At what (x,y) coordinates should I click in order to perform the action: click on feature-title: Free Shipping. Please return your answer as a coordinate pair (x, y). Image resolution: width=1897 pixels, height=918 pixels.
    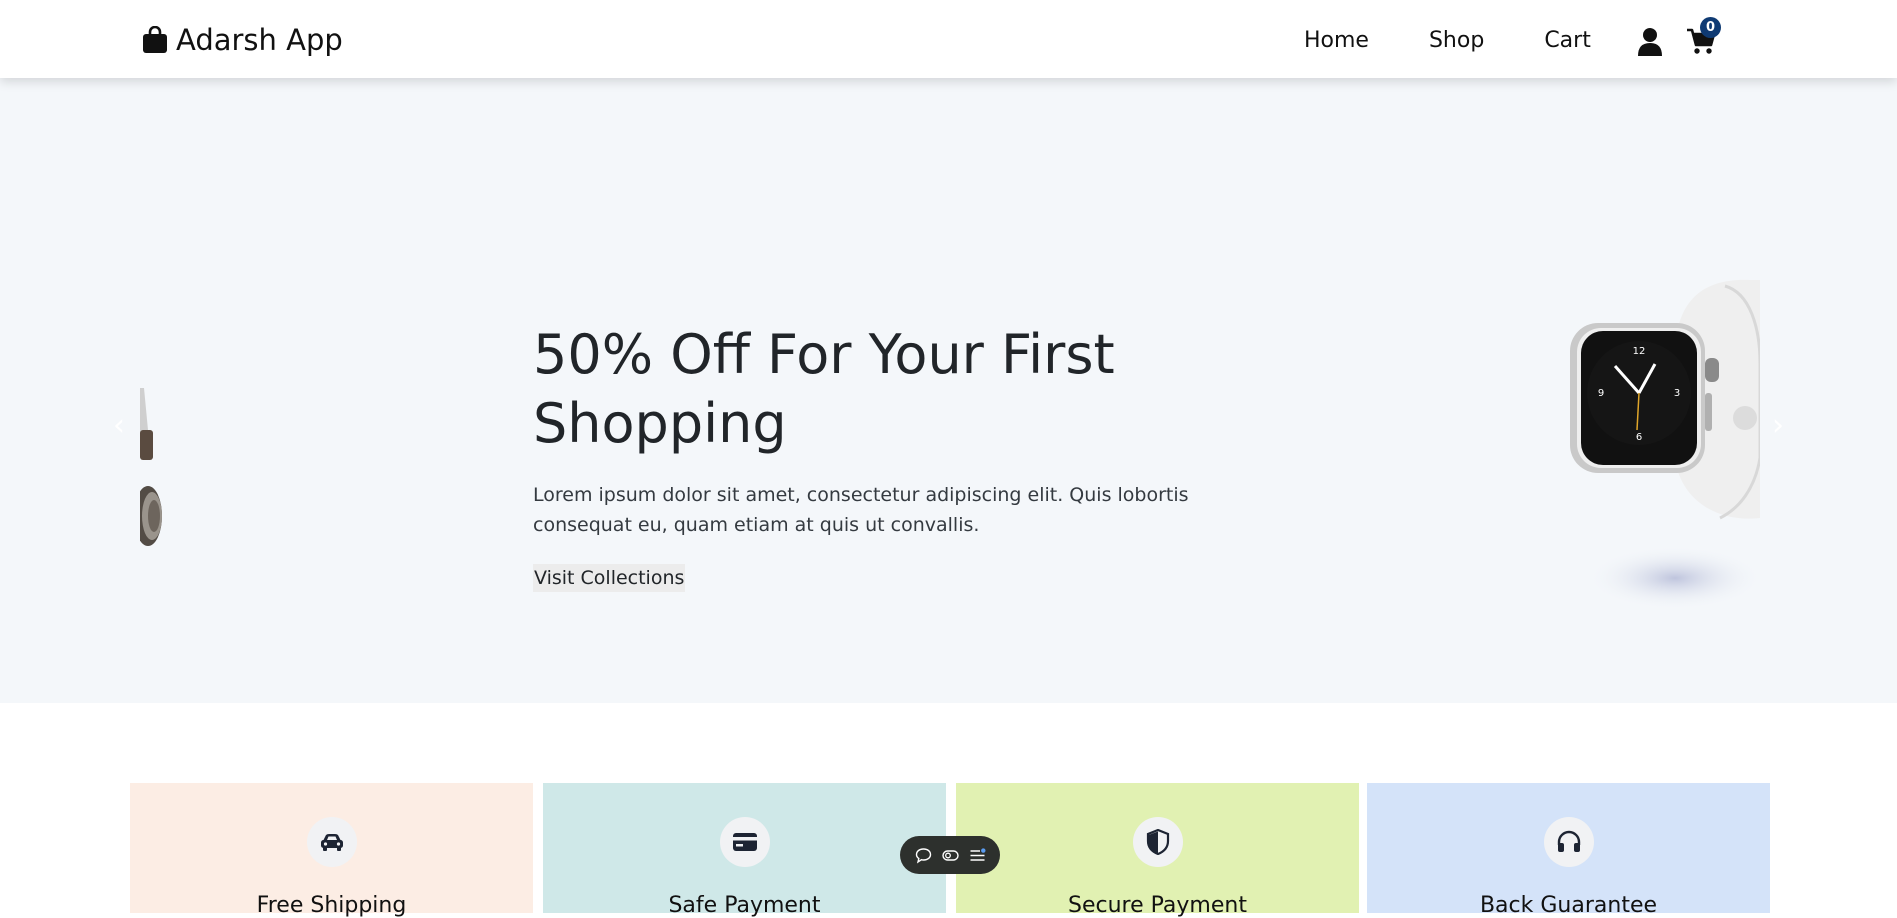
    Looking at the image, I should click on (331, 905).